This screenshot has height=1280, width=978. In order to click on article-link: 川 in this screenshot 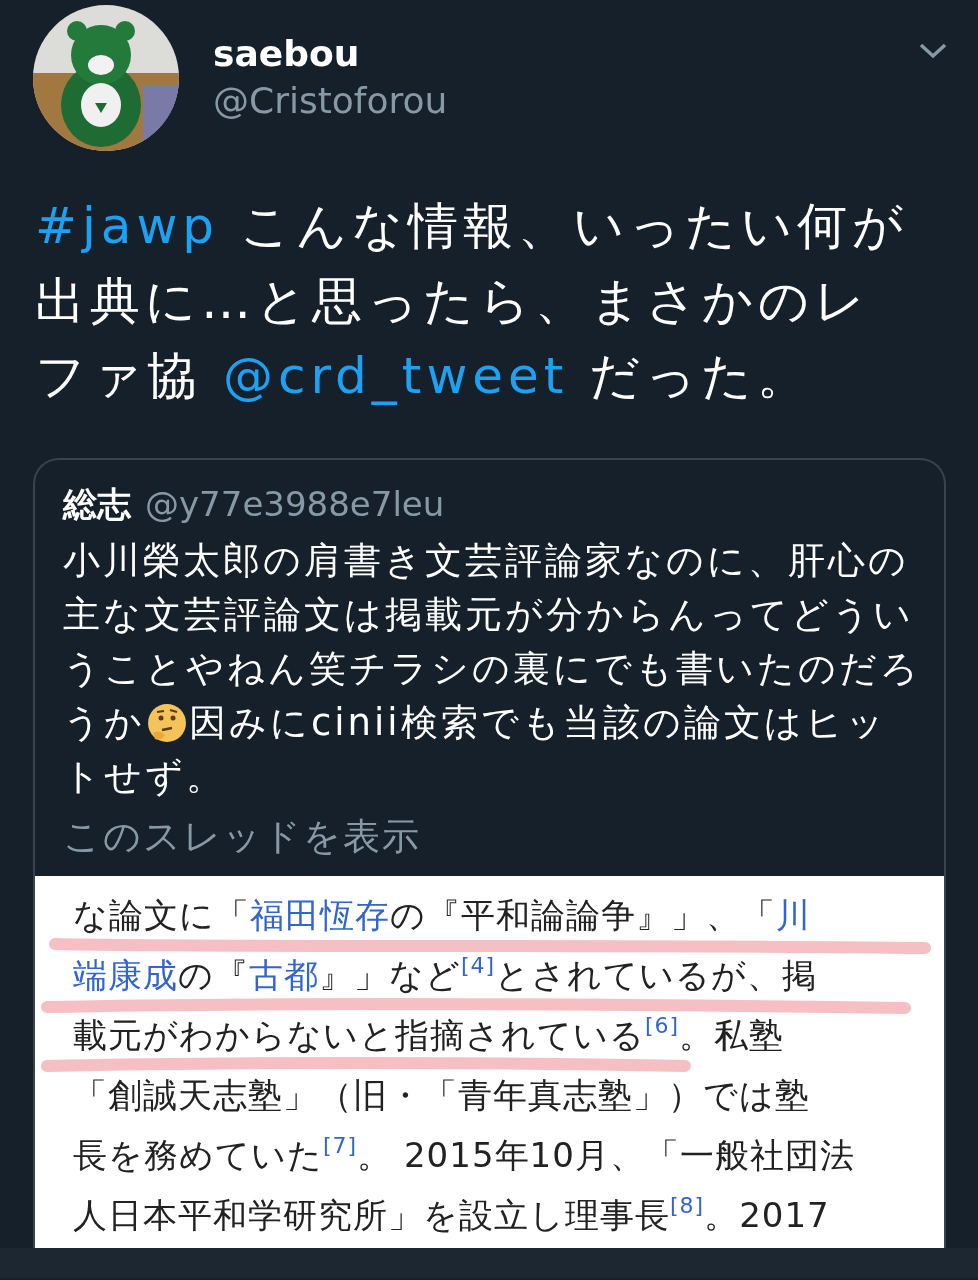, I will do `click(793, 915)`.